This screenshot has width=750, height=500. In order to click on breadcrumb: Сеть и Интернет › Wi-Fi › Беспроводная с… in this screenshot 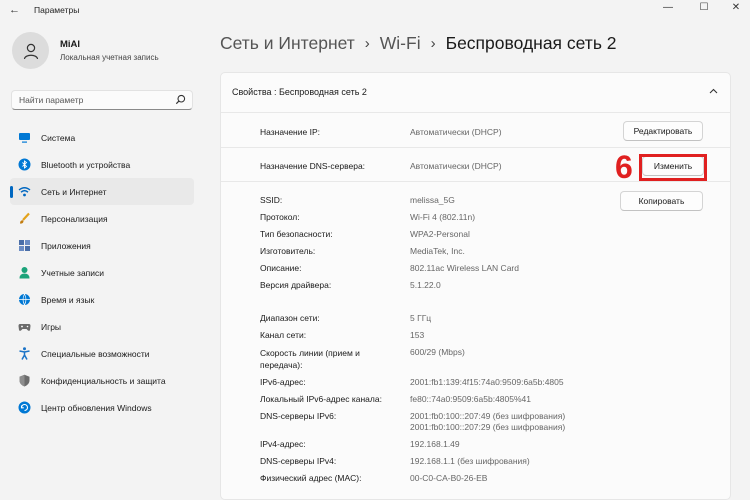, I will do `click(418, 43)`.